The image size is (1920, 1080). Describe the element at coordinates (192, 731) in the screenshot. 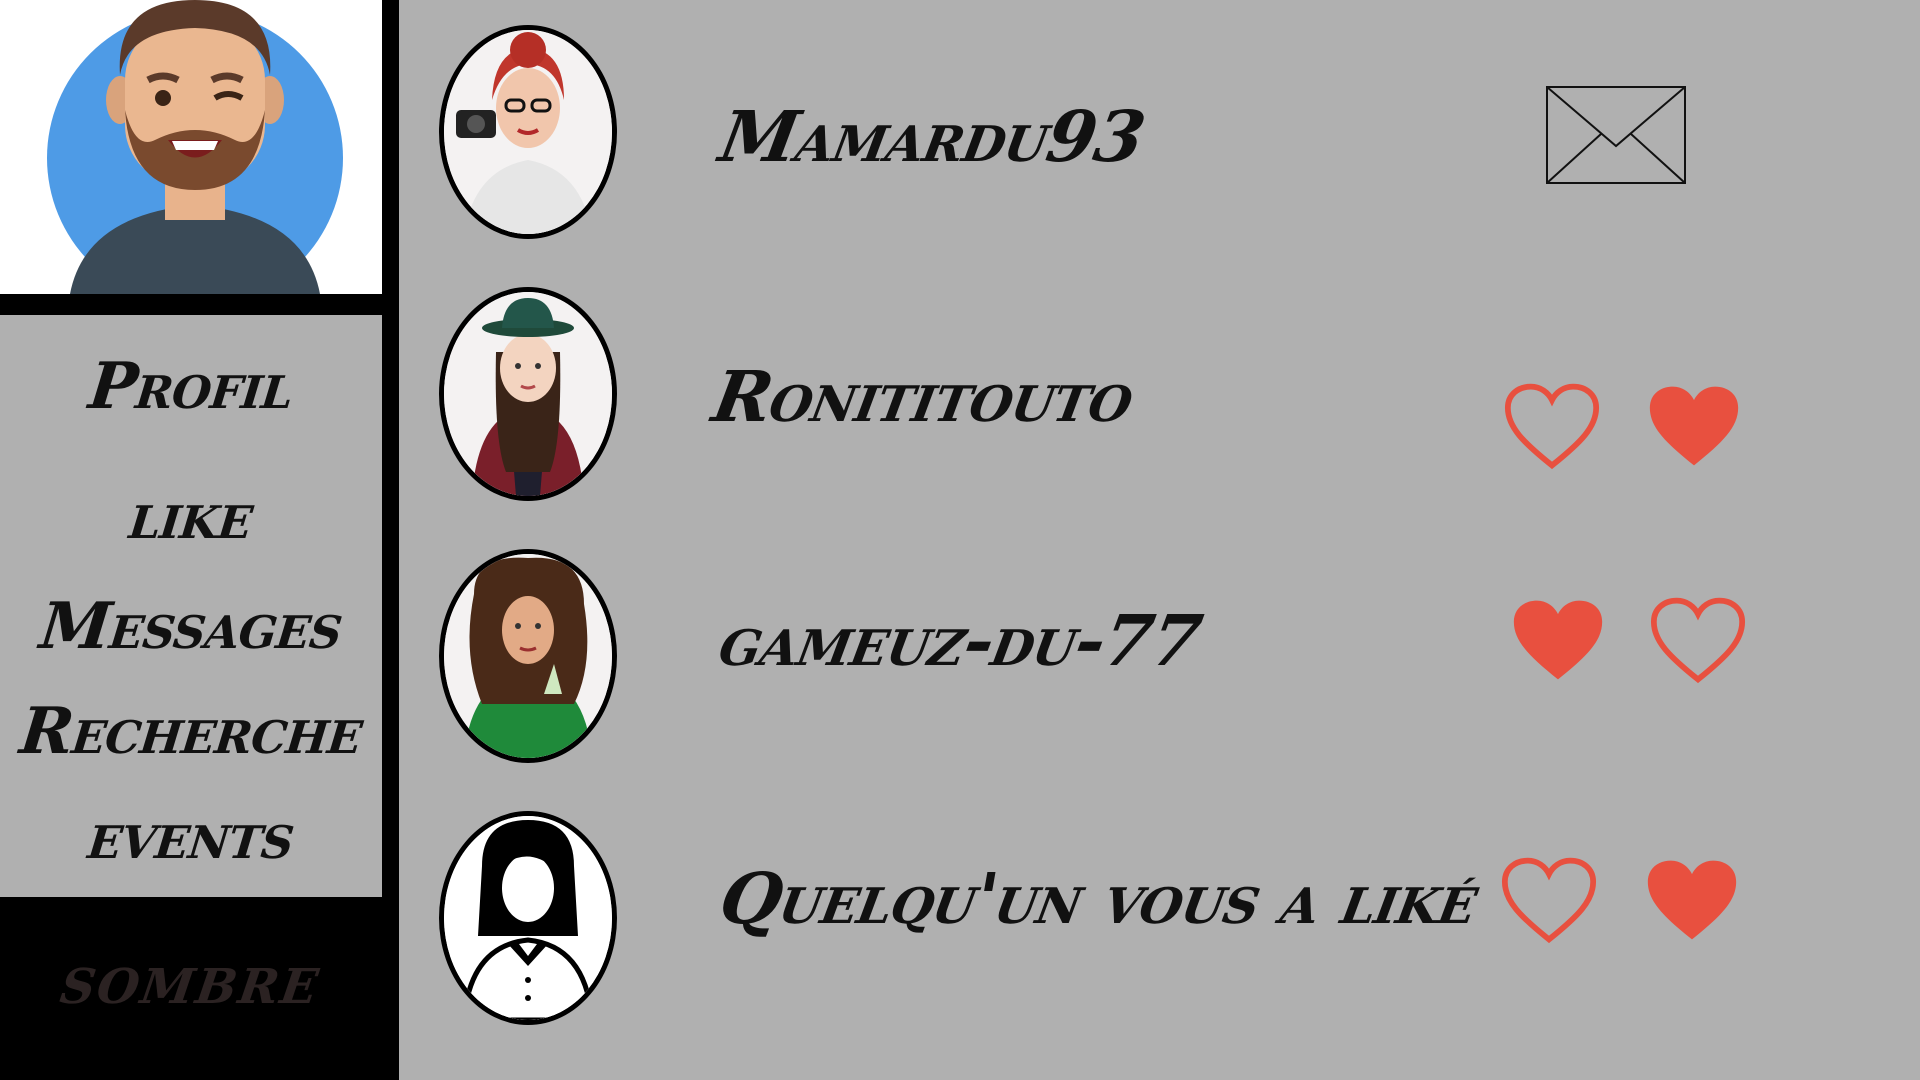

I see `nav-item-recherche: Recherche` at that location.